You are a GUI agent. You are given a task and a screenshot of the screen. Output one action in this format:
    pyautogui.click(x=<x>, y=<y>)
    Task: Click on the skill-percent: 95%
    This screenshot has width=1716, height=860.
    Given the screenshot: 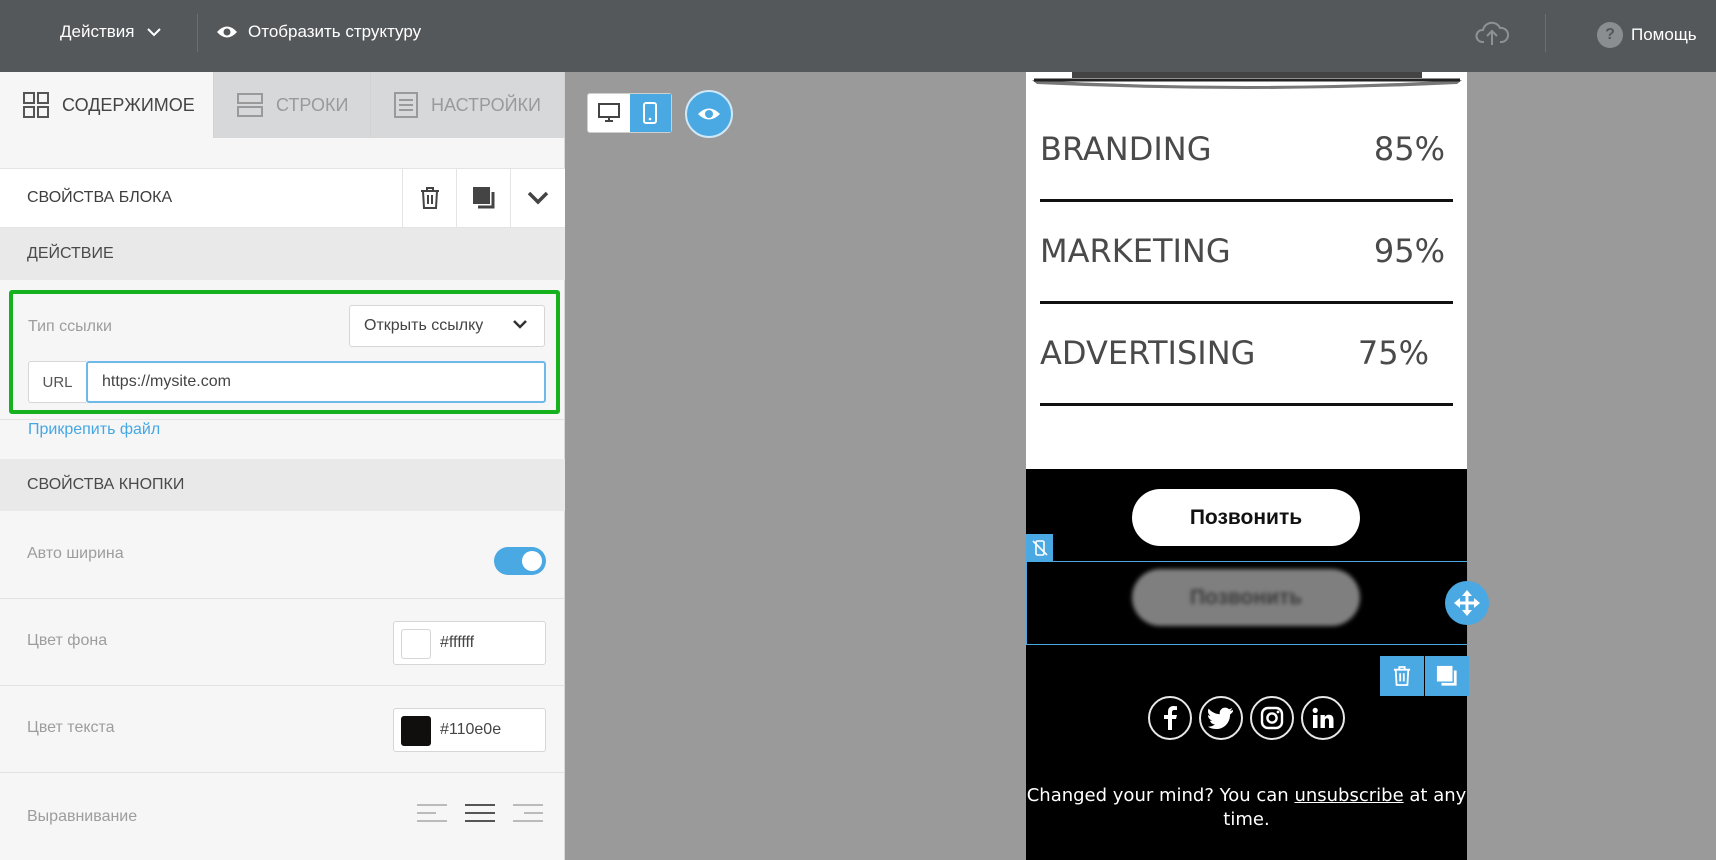 What is the action you would take?
    pyautogui.click(x=1409, y=251)
    